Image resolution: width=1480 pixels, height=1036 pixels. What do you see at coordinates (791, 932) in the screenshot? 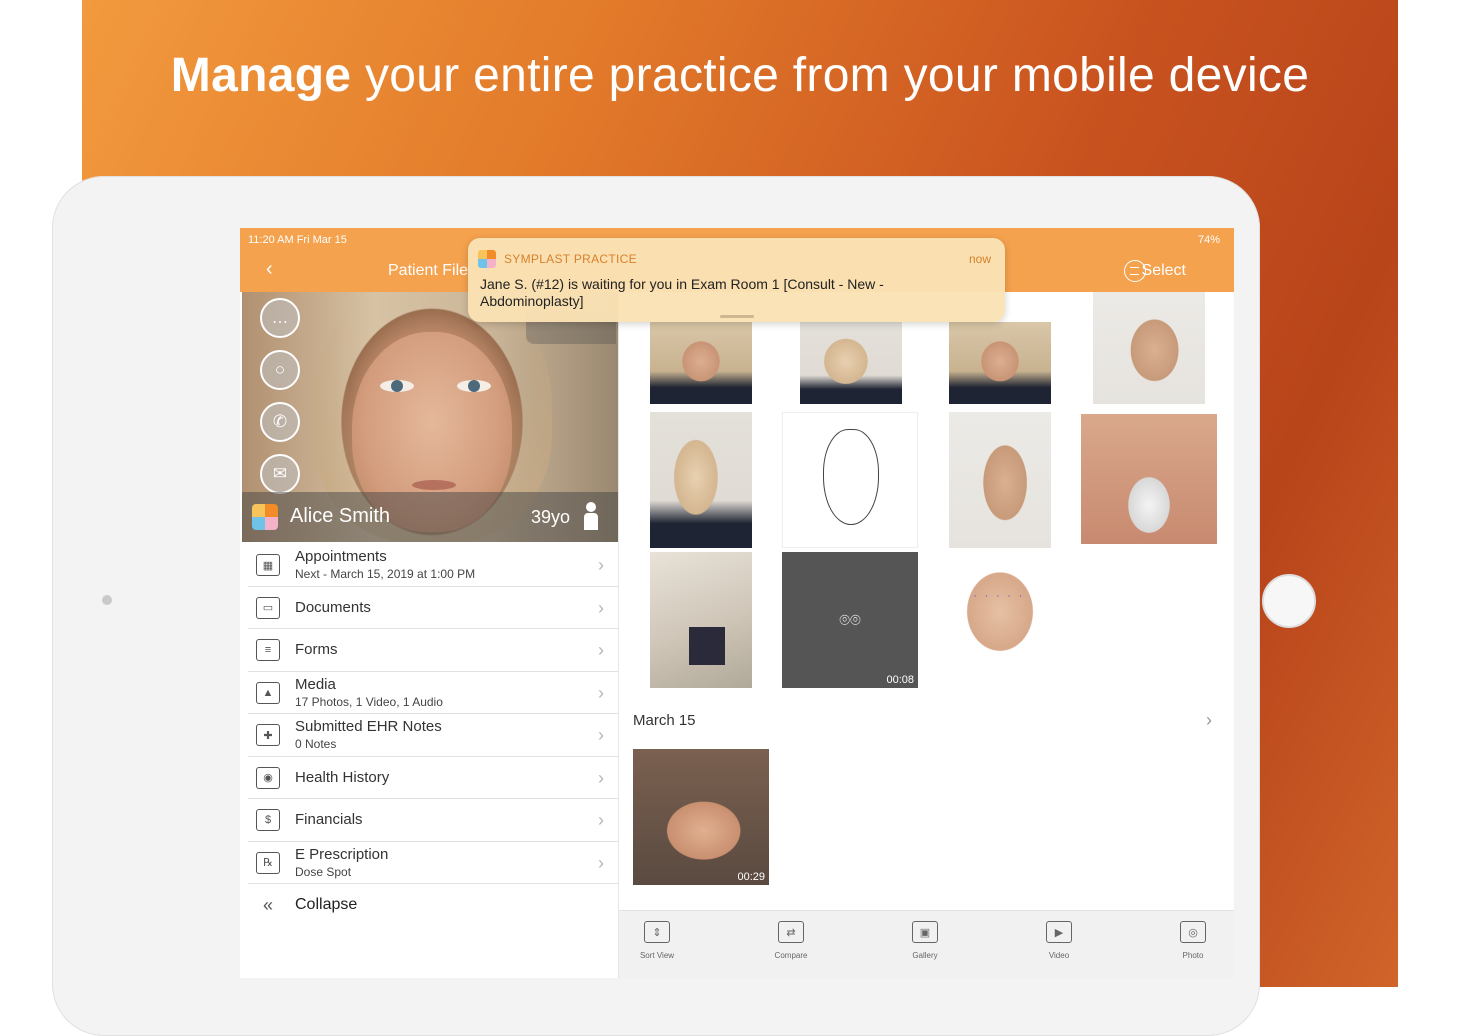
I see `compare-icon: ⇄` at bounding box center [791, 932].